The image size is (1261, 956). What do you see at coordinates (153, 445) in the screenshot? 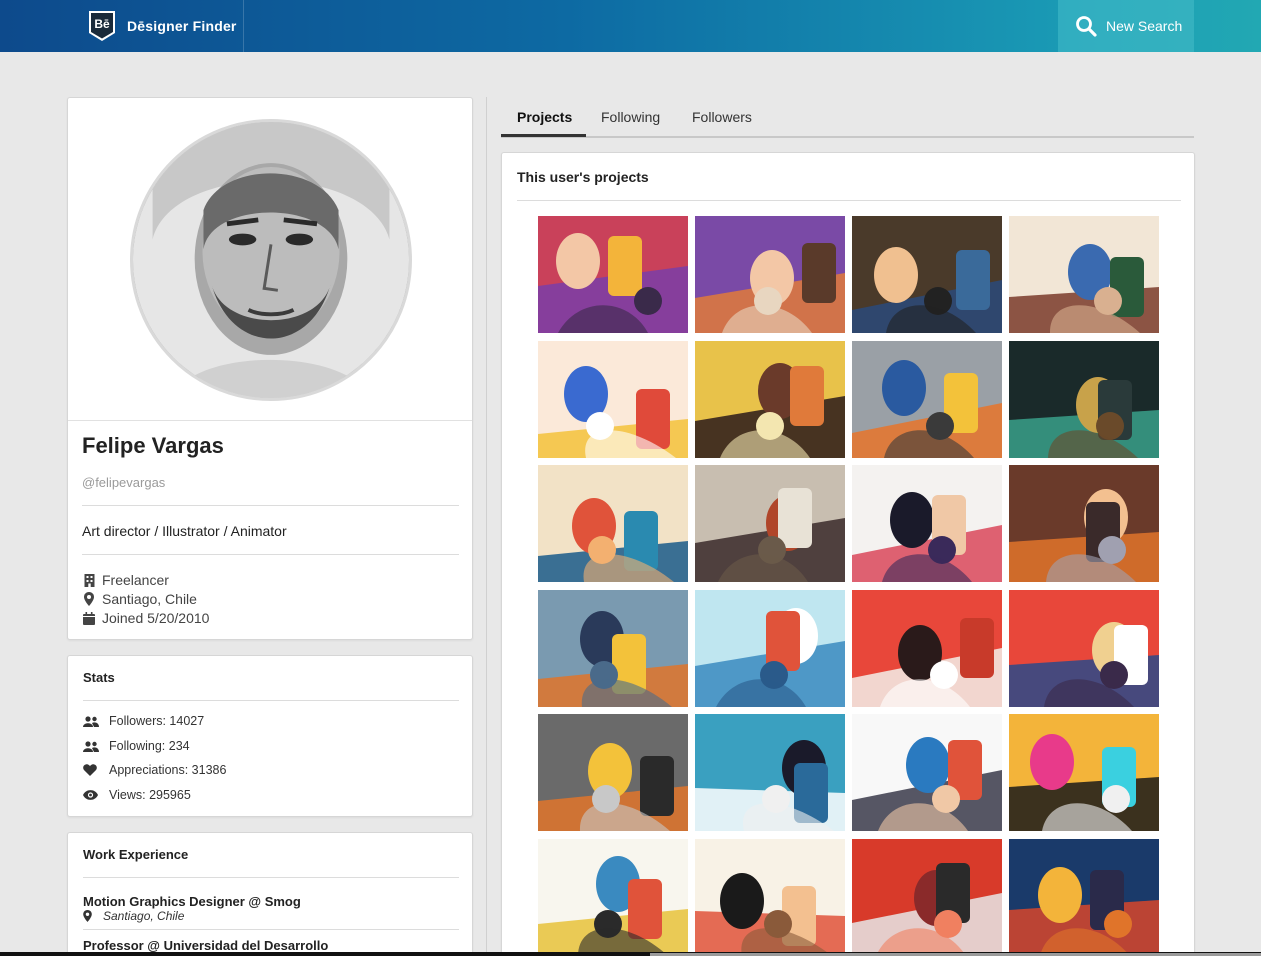
I see `profile-name: Felipe Vargas` at bounding box center [153, 445].